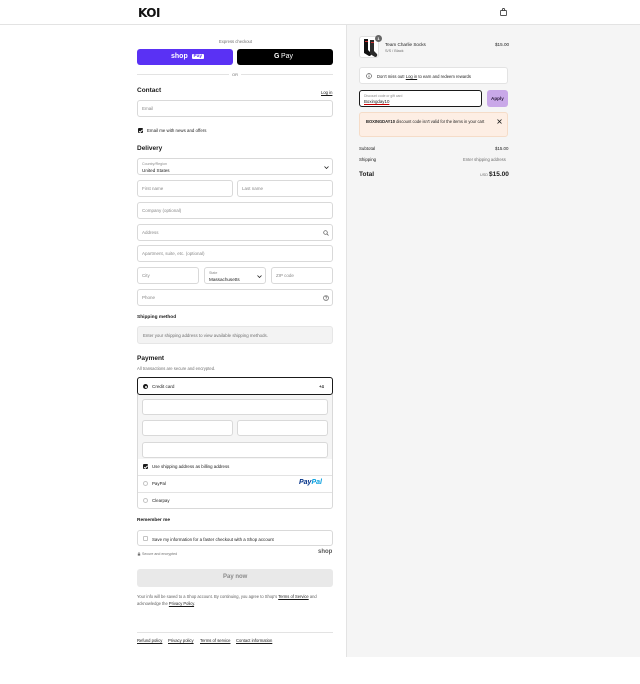  I want to click on phone-placeholder: Phone, so click(149, 297).